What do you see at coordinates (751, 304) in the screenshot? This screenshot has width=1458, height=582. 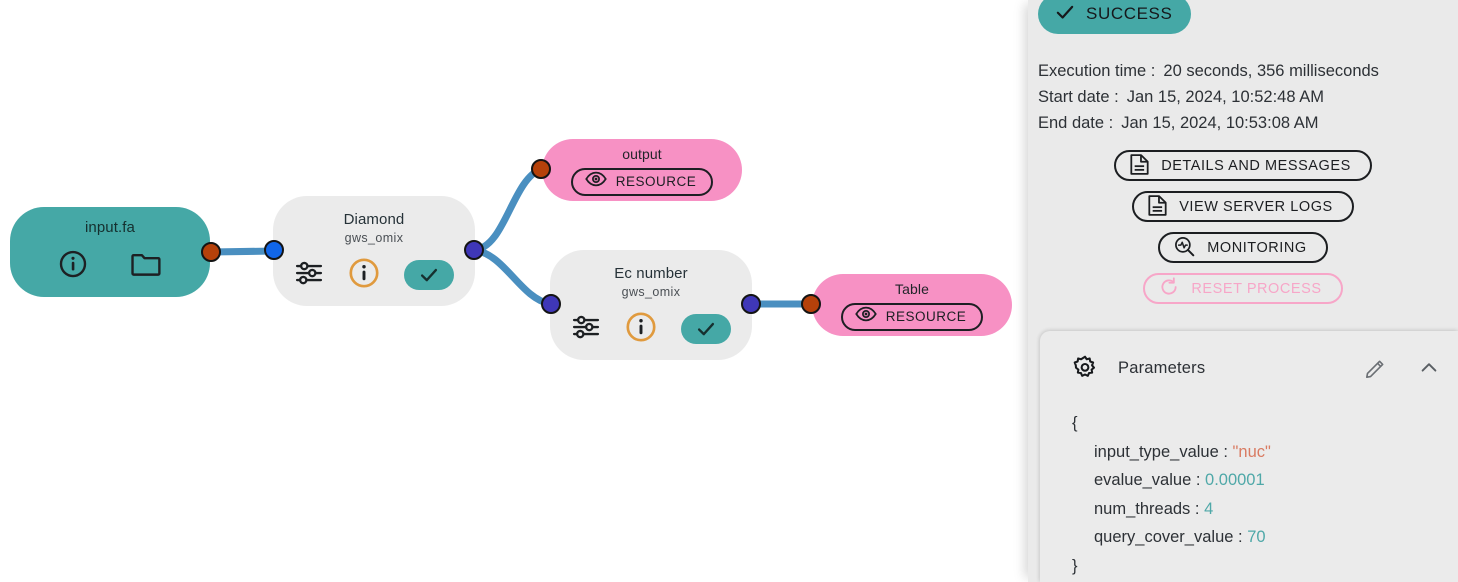 I see `port-output-ec-number` at bounding box center [751, 304].